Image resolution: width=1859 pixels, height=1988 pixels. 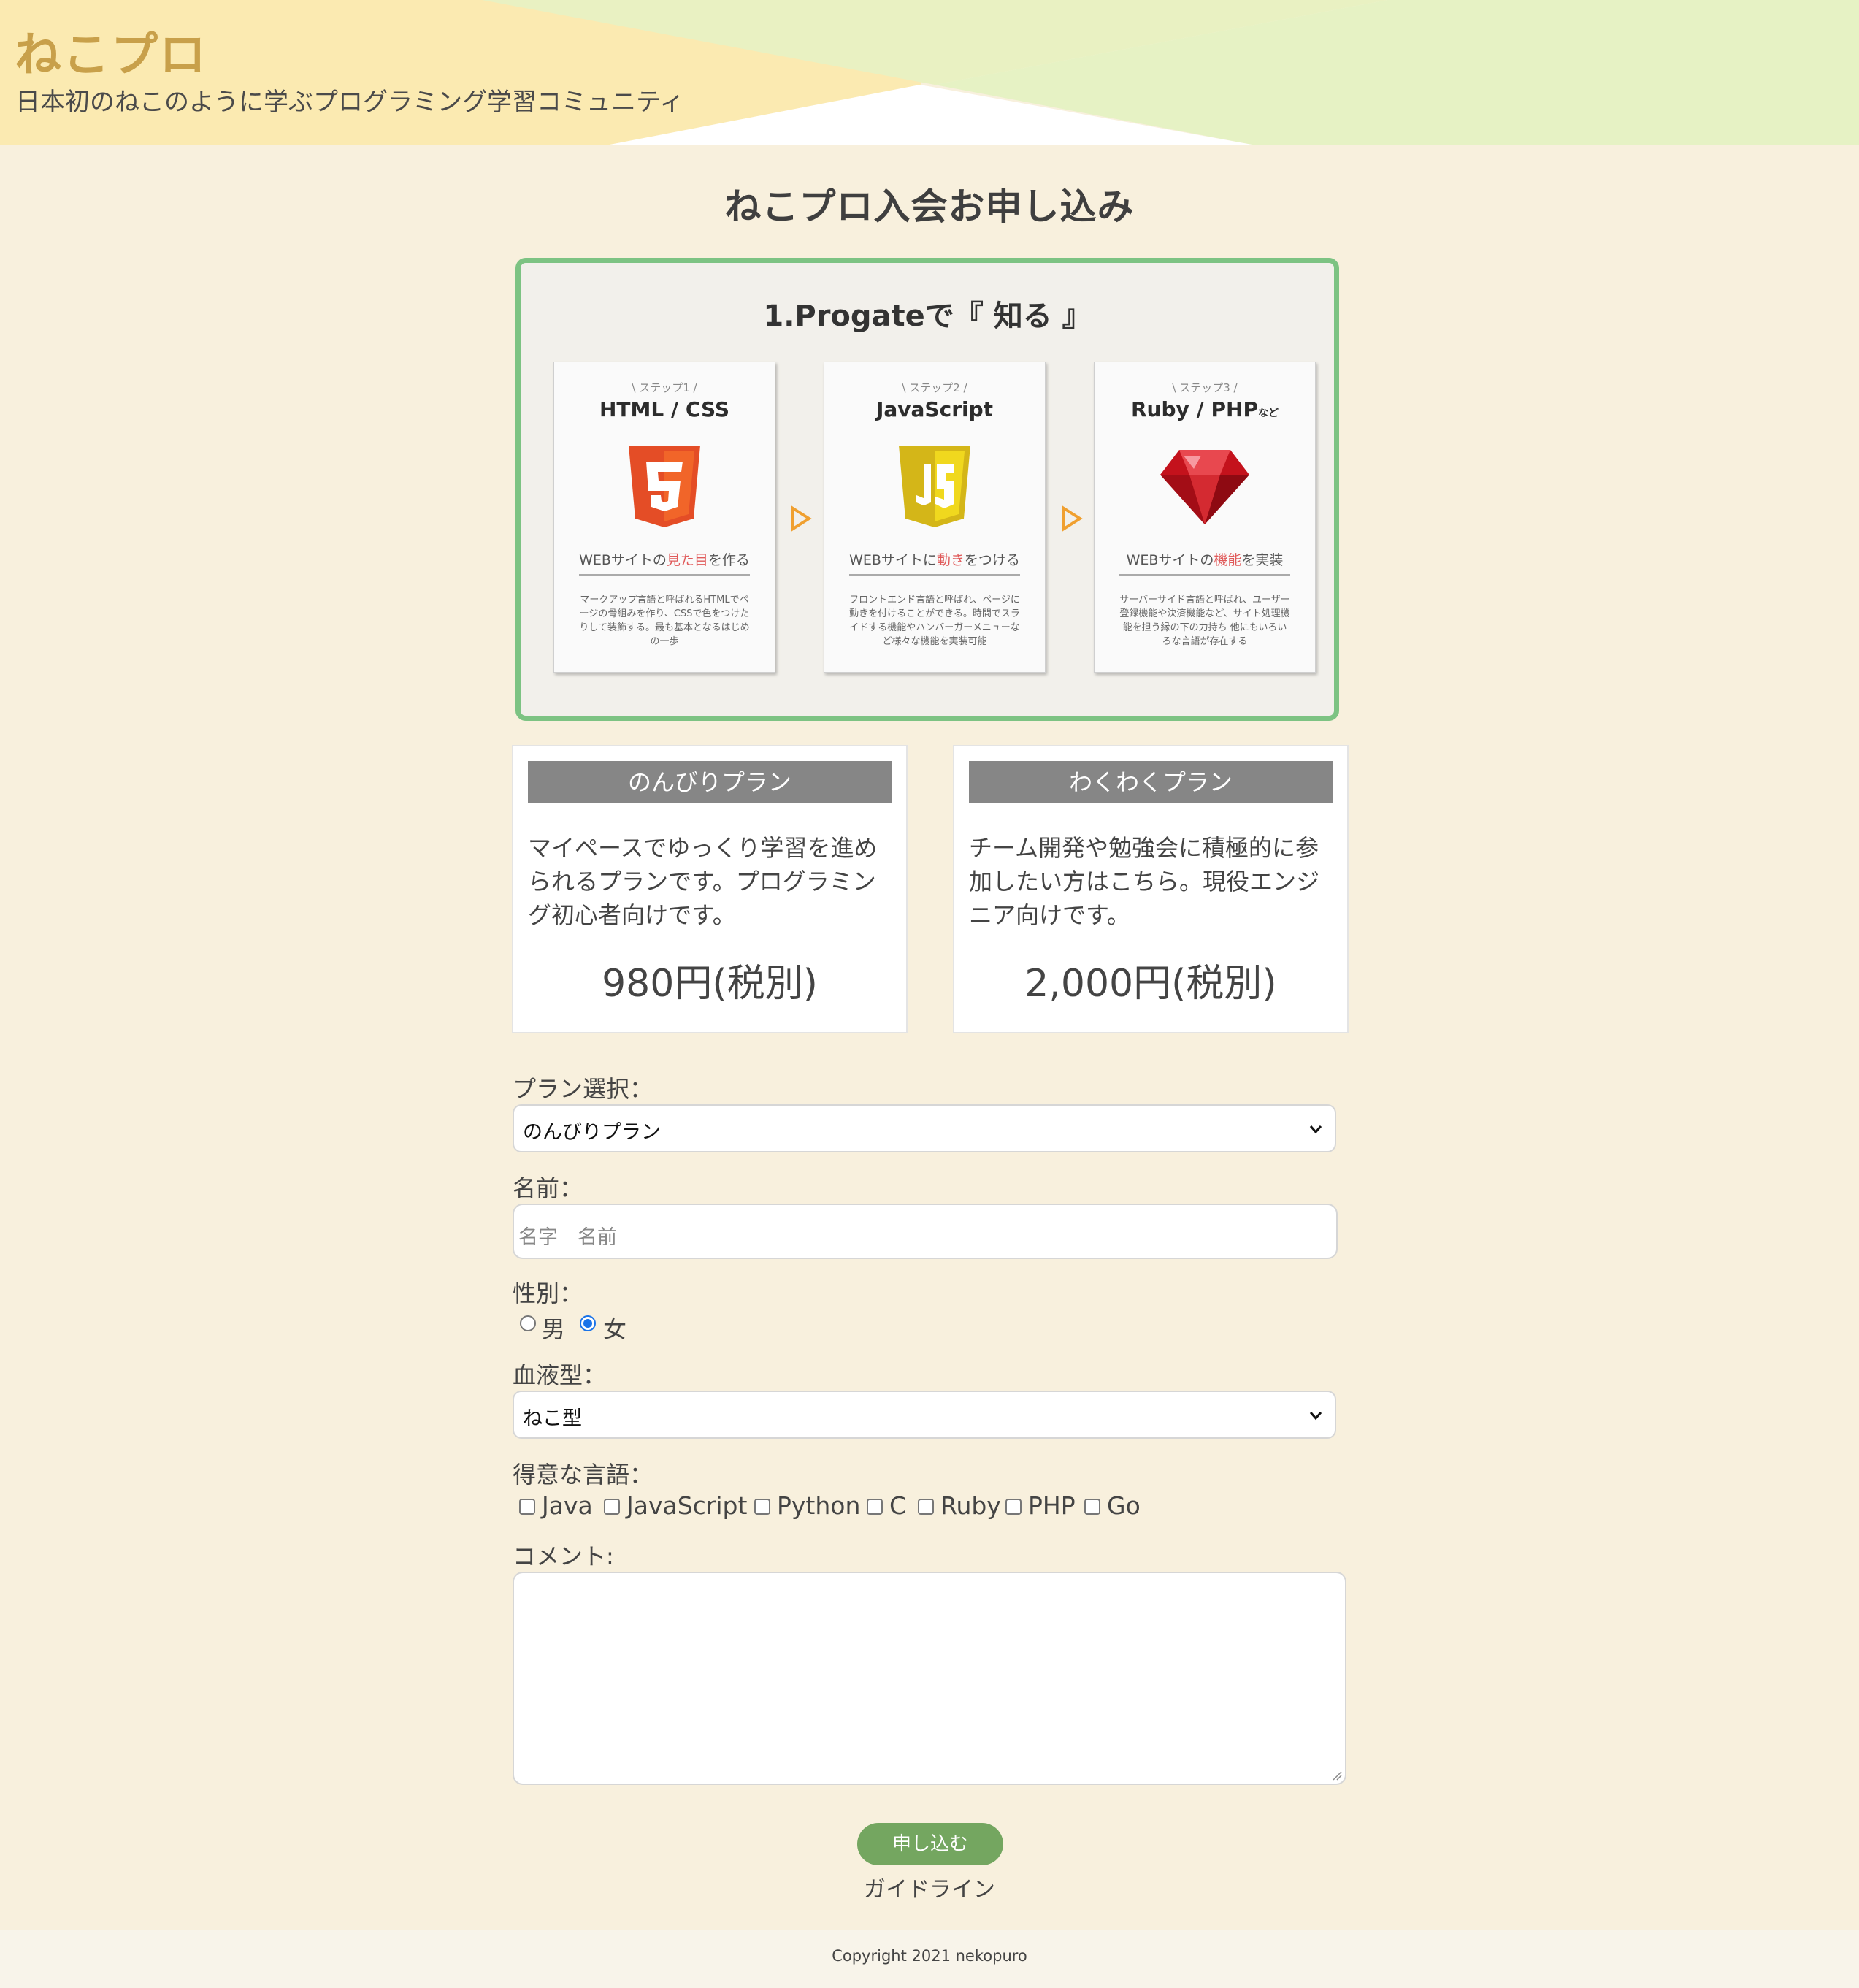 What do you see at coordinates (950, 560) in the screenshot?
I see `step-tagline-highlight: 動き` at bounding box center [950, 560].